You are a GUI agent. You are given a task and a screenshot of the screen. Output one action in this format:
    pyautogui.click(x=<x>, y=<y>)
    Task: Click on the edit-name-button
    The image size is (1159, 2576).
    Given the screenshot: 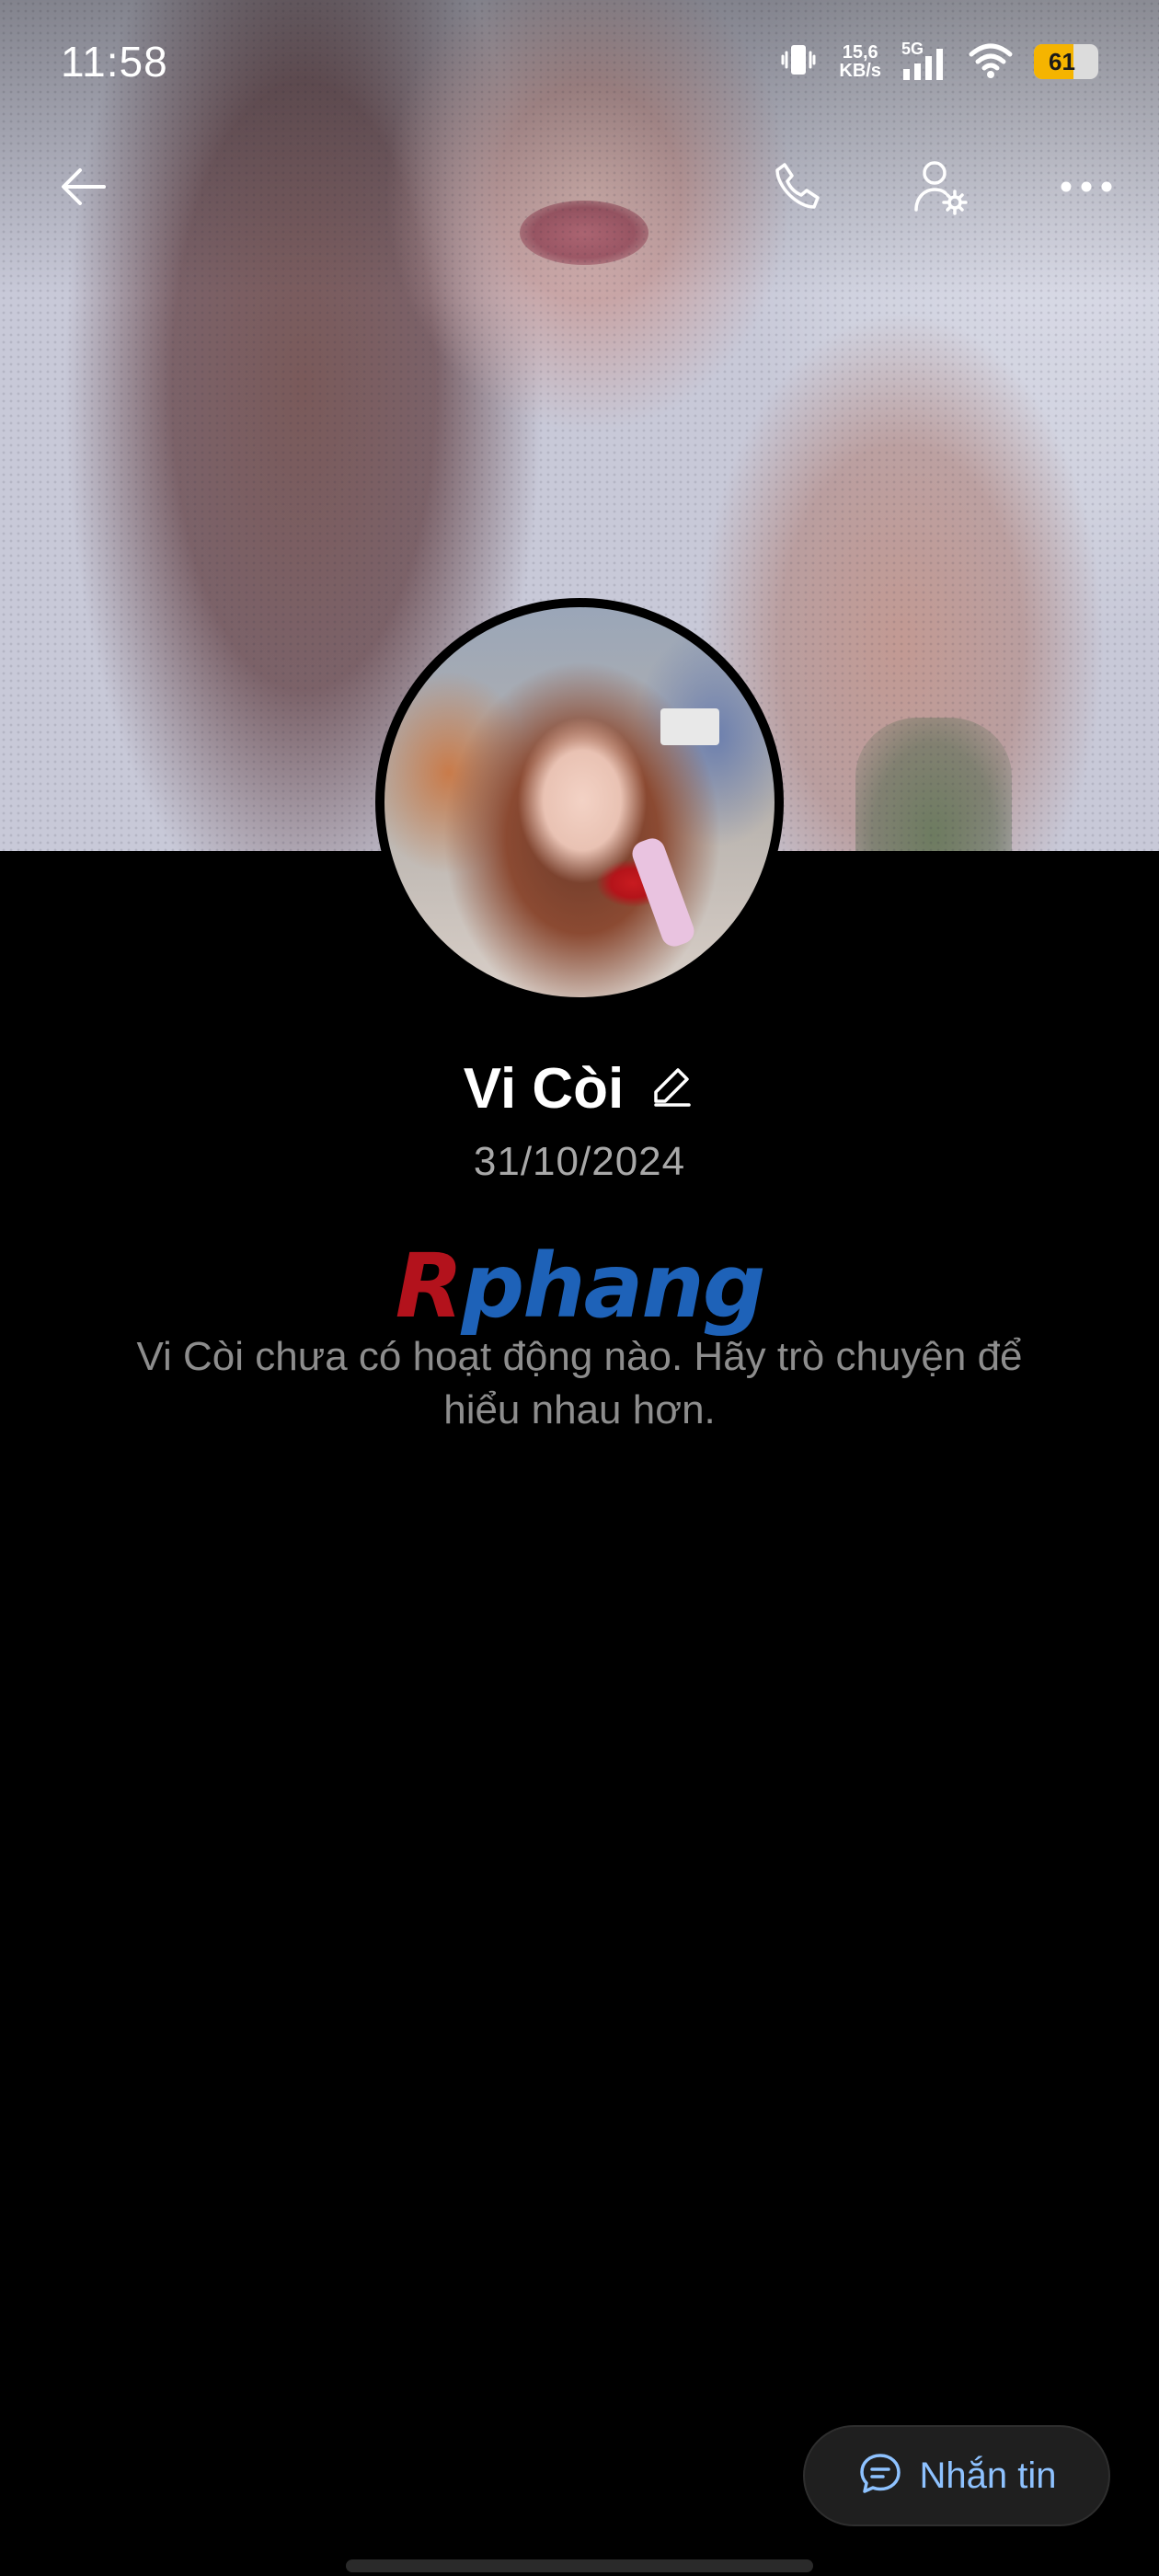 What is the action you would take?
    pyautogui.click(x=672, y=1089)
    